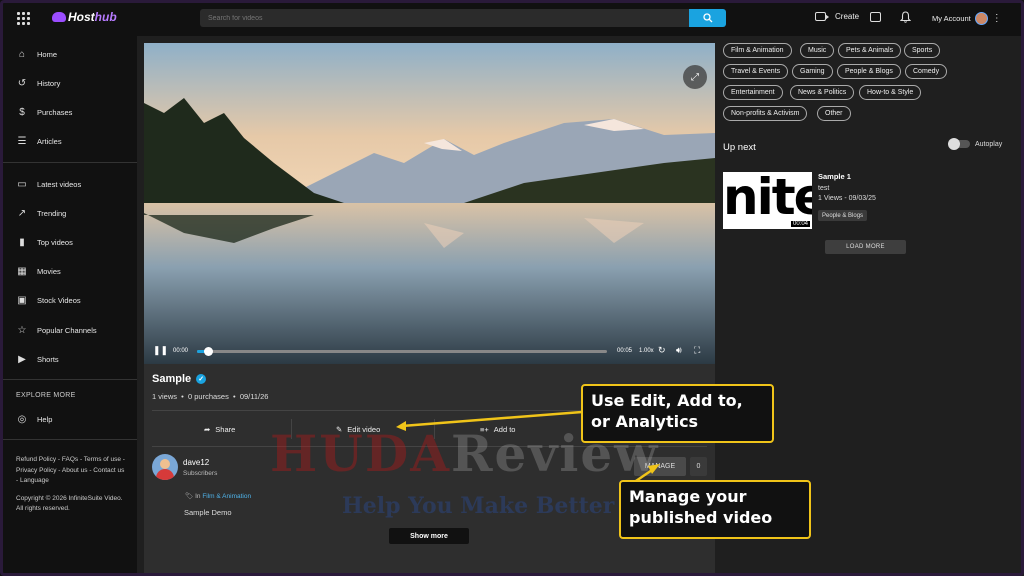 The image size is (1024, 576). I want to click on fullscreen-expand-button: ⤢, so click(695, 77).